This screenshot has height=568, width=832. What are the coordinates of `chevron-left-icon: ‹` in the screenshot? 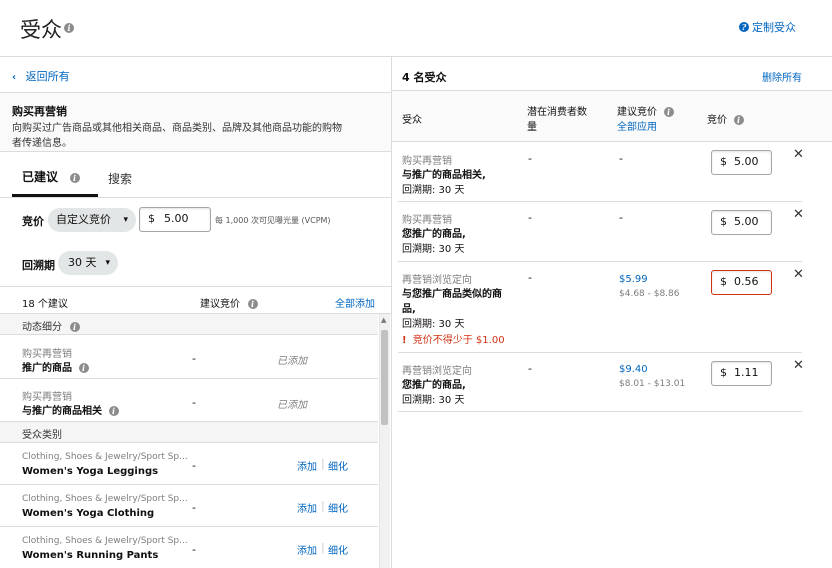 It's located at (14, 77).